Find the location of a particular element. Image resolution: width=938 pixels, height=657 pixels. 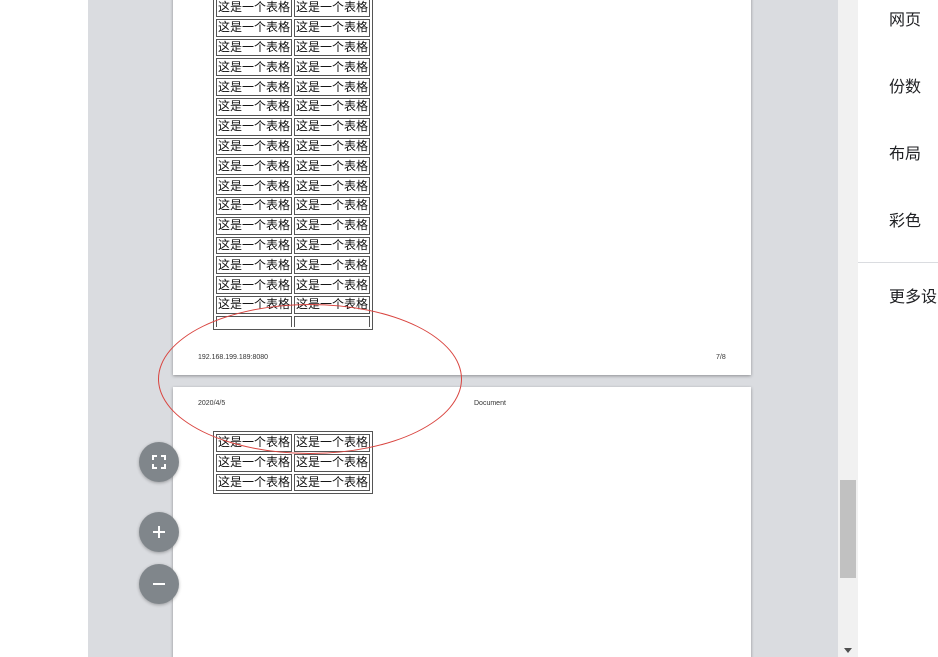

preview-scrollbar is located at coordinates (848, 328).